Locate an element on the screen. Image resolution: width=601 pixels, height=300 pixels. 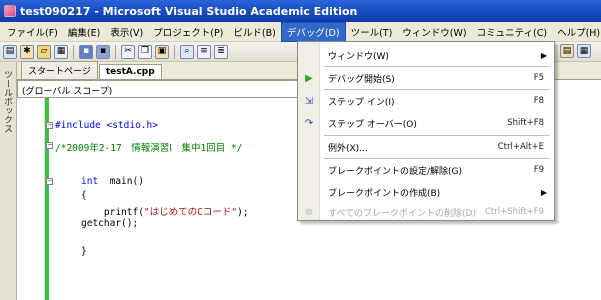
menu-help: ヘルプ(H) is located at coordinates (576, 32).